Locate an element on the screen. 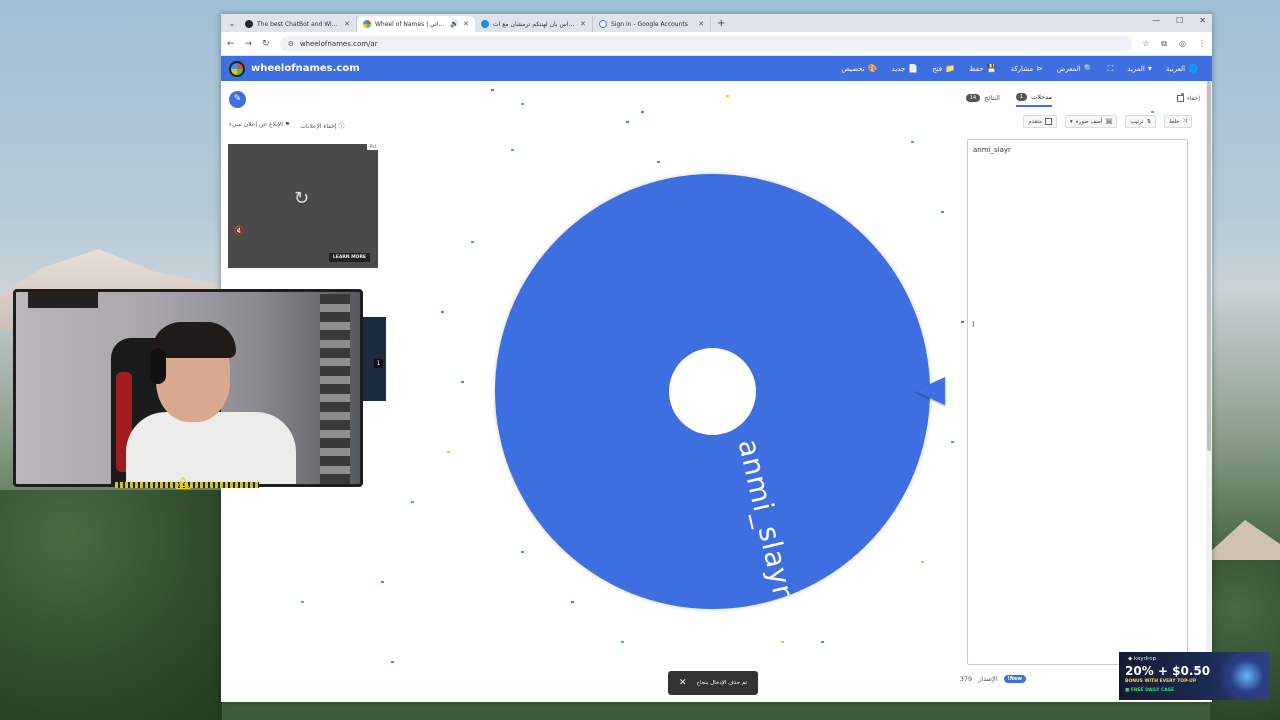 This screenshot has width=1280, height=720. hide-panel-toggle: إخفاء is located at coordinates (1188, 98).